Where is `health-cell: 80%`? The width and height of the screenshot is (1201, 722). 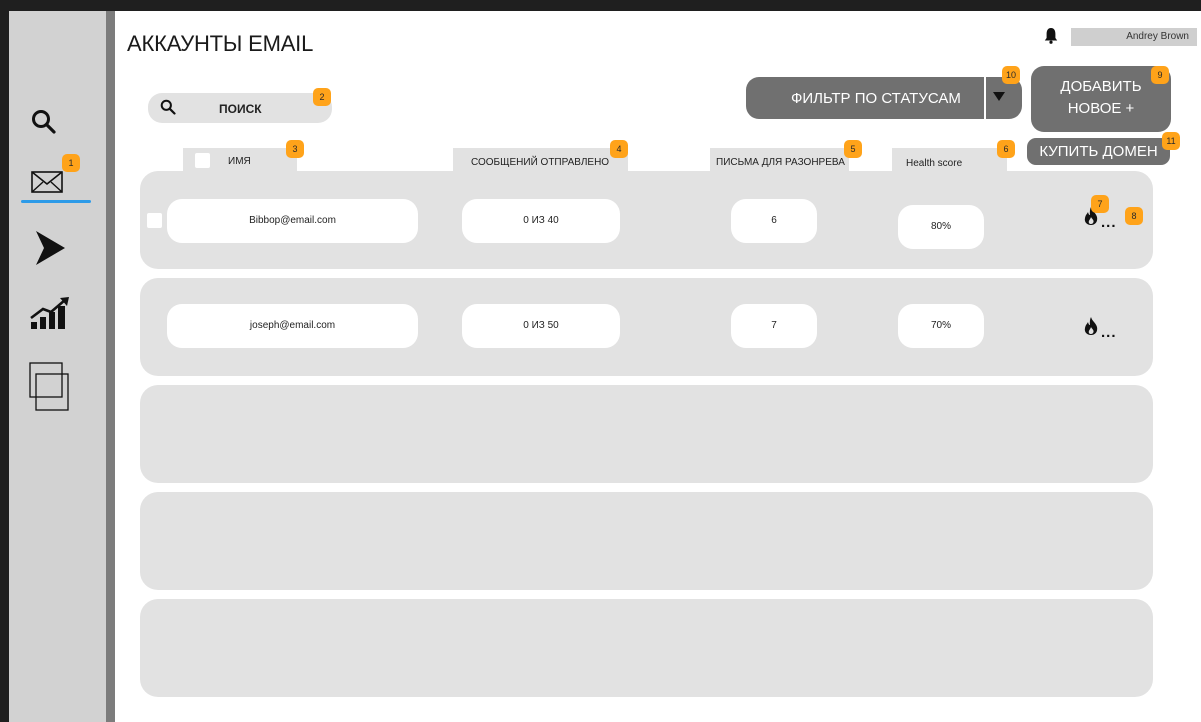 health-cell: 80% is located at coordinates (941, 227).